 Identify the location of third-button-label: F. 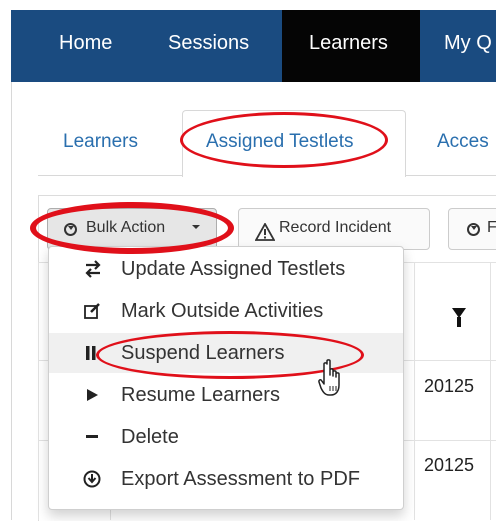
(491, 227).